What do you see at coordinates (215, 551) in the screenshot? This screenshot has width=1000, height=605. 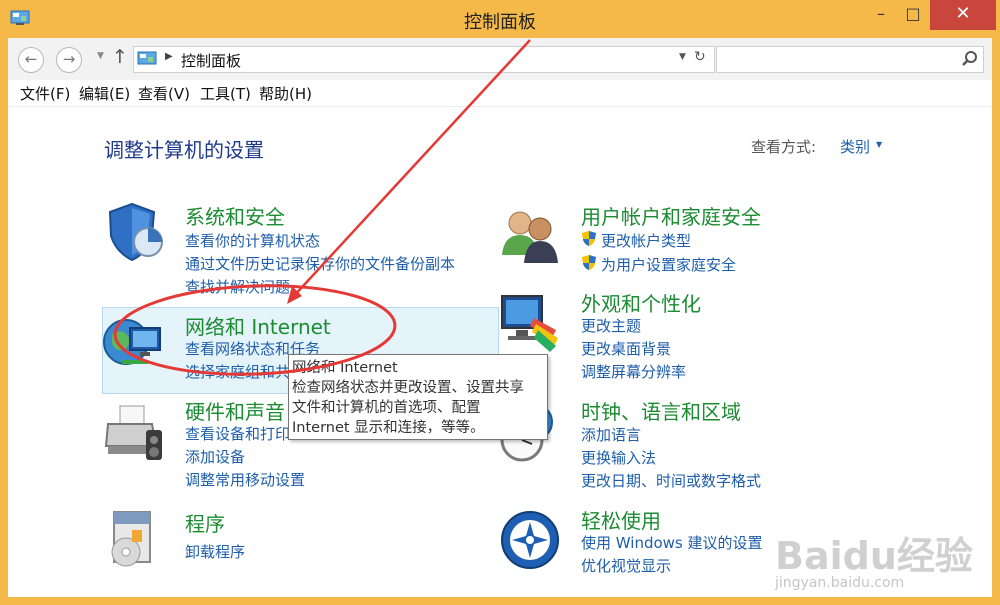 I see `link-uninstall-program: 卸载程序` at bounding box center [215, 551].